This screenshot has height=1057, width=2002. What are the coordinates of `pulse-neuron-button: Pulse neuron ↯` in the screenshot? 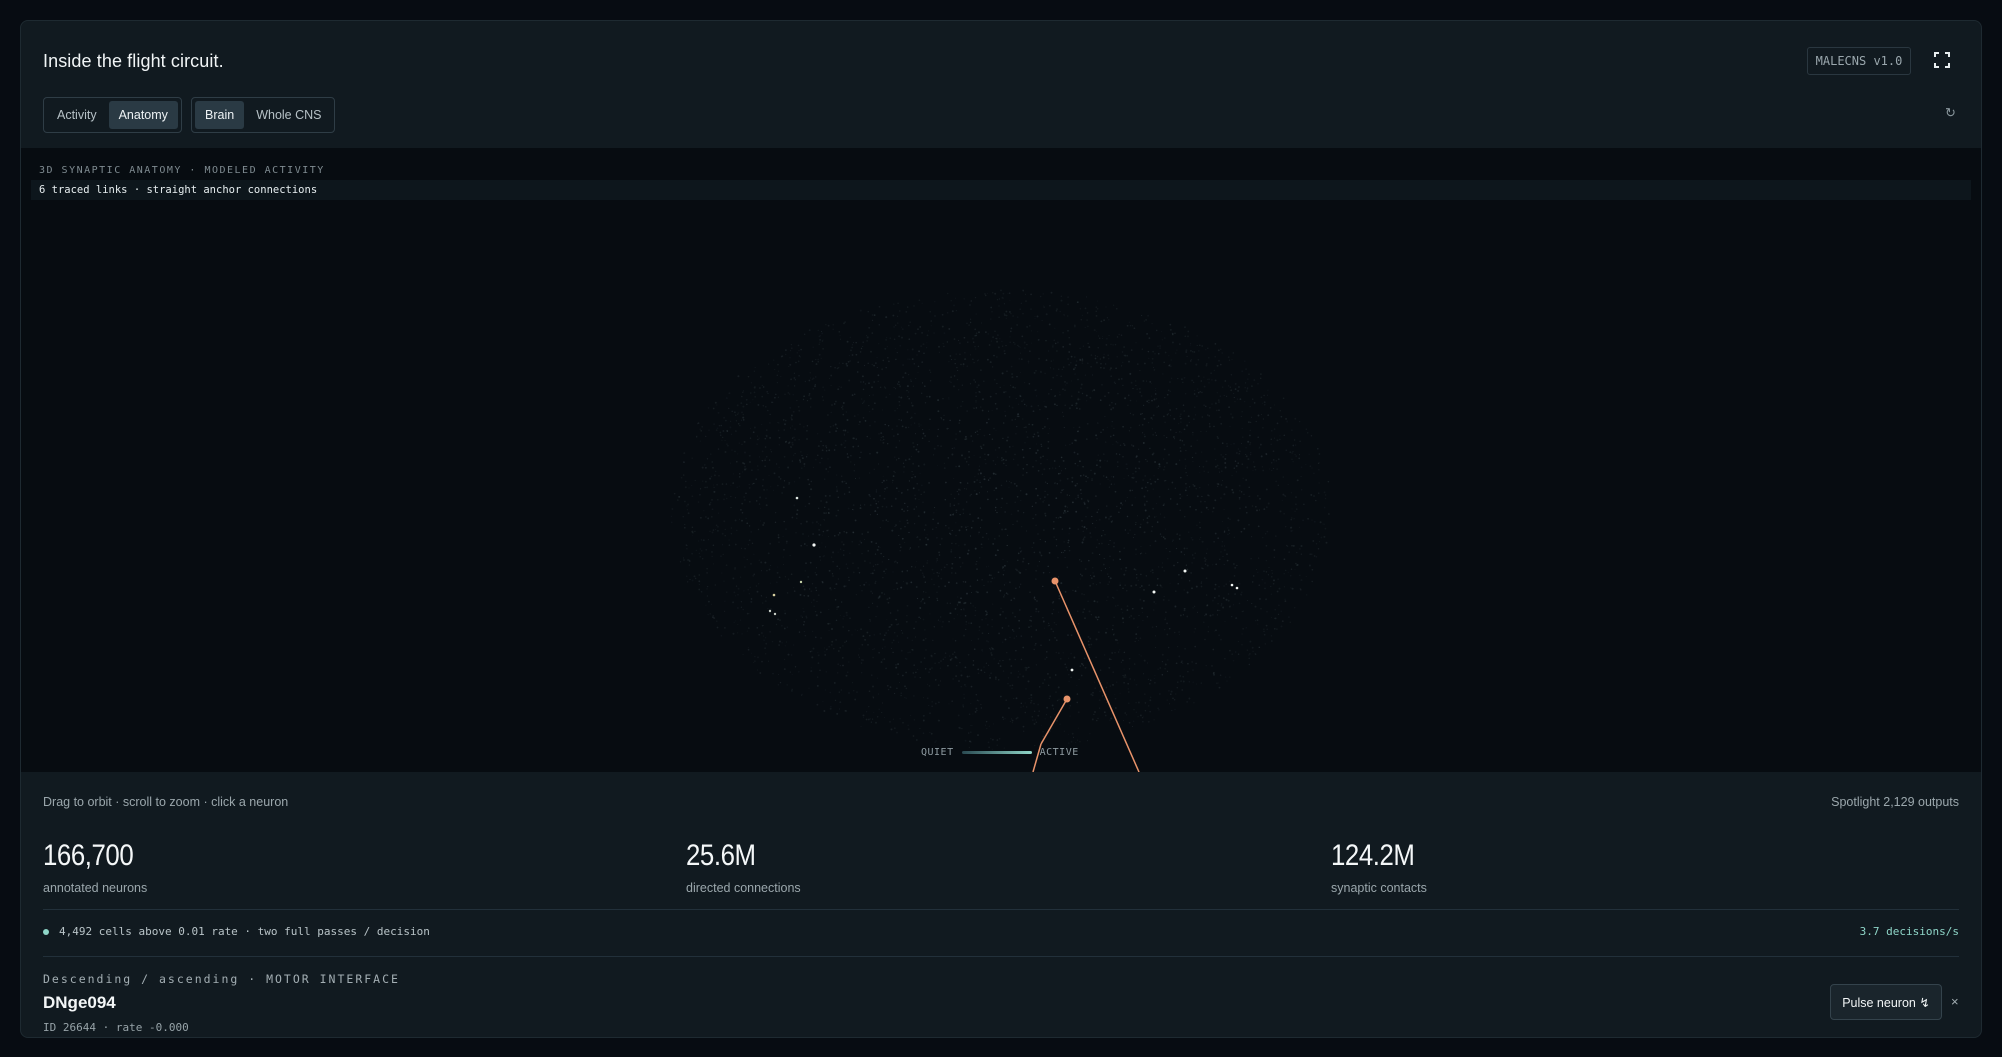 It's located at (1886, 1002).